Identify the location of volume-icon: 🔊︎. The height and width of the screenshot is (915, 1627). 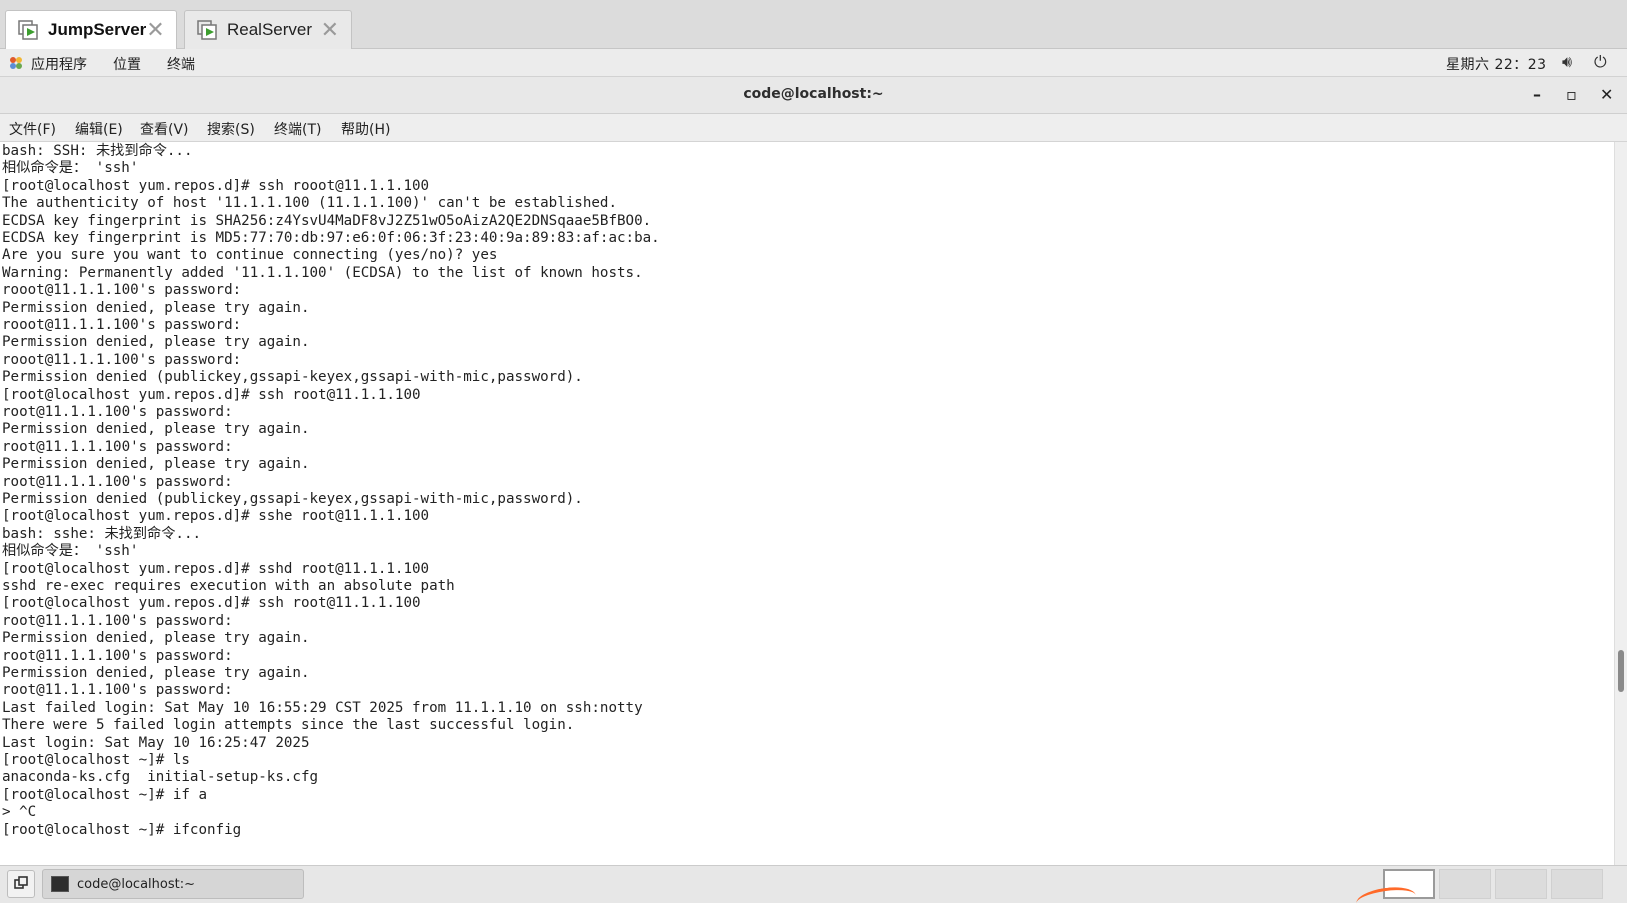
(1567, 62).